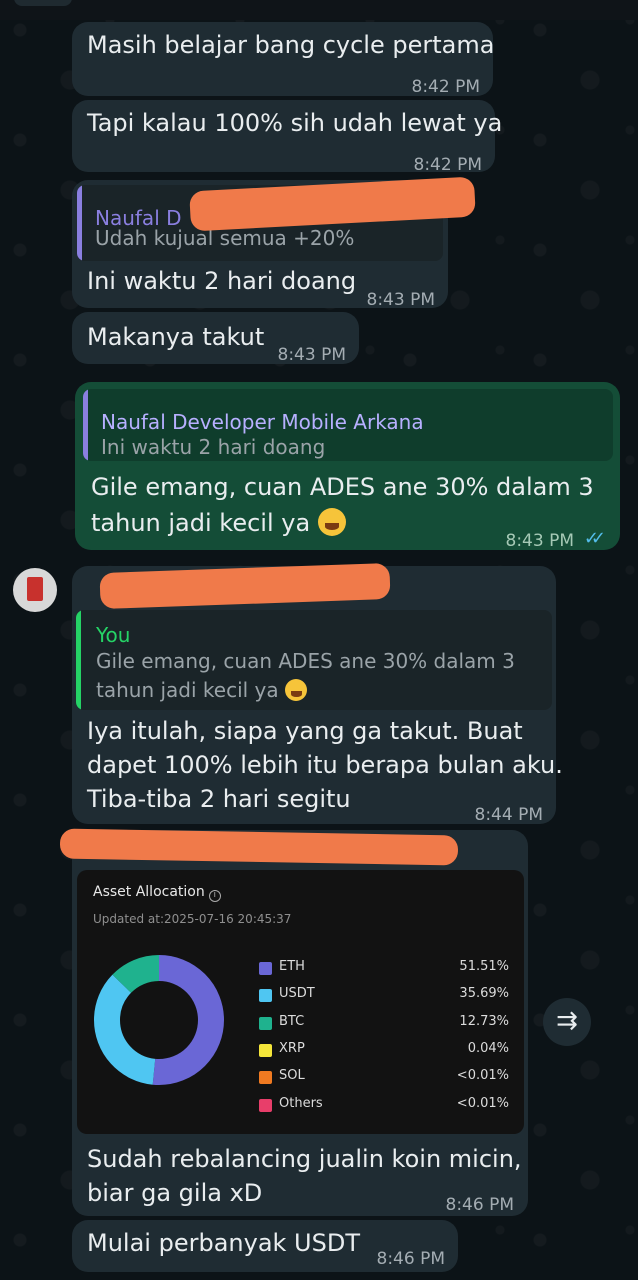  What do you see at coordinates (292, 1076) in the screenshot?
I see `legend-label: SOL` at bounding box center [292, 1076].